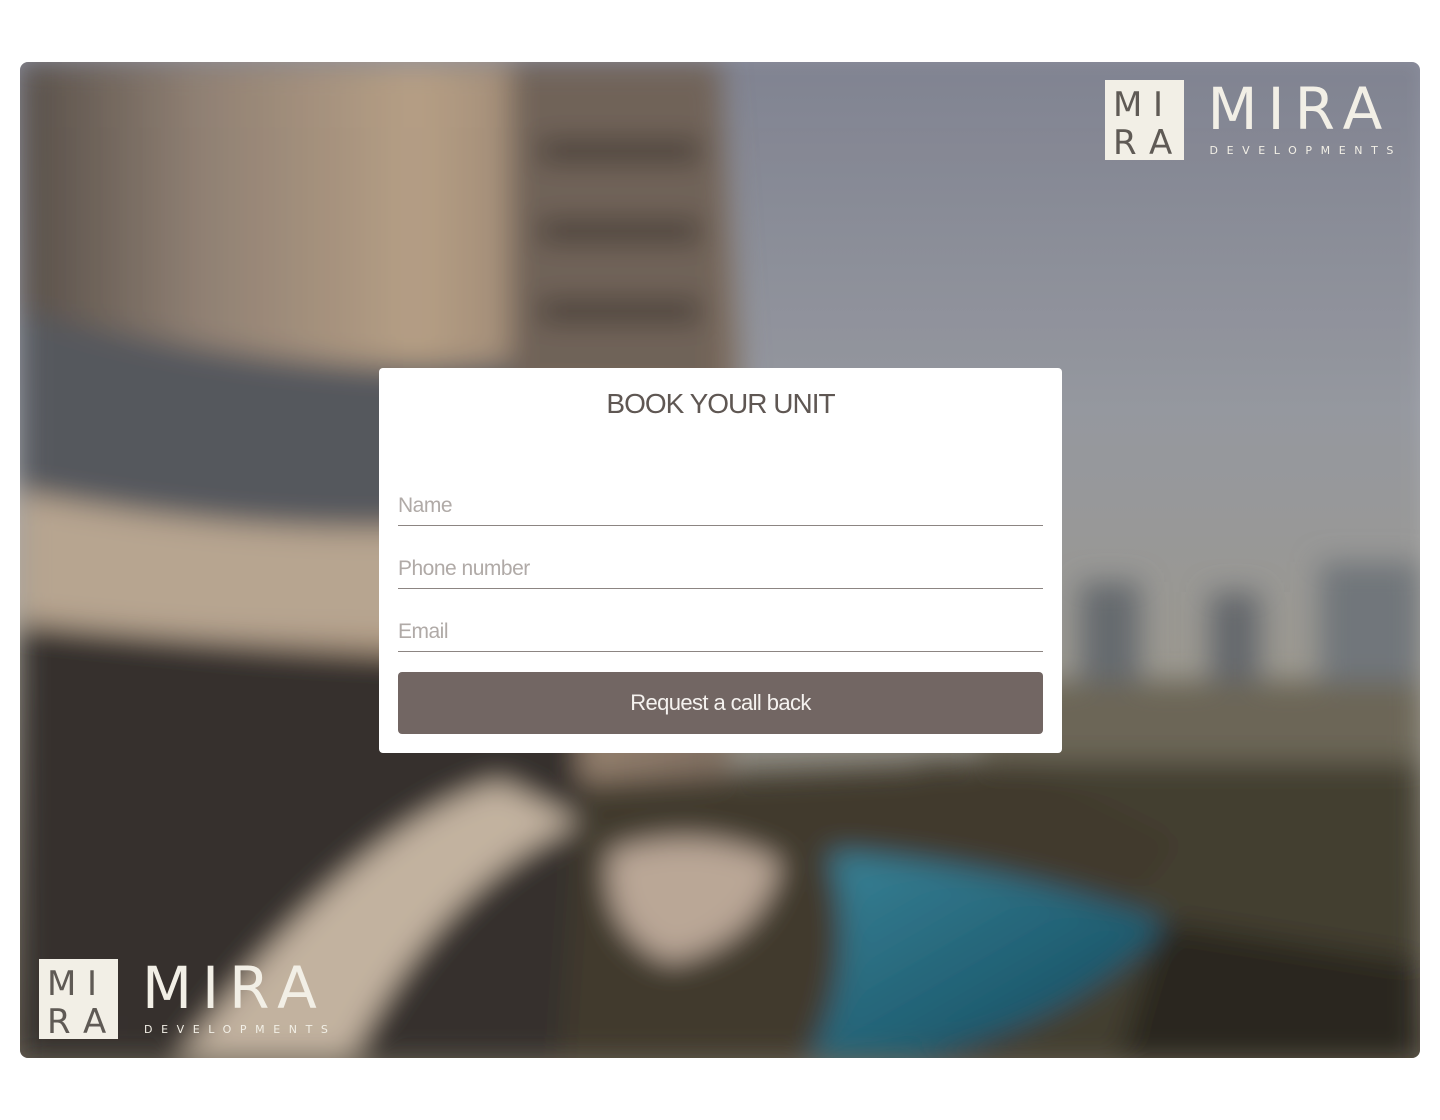 The image size is (1440, 1120). I want to click on name-input, so click(720, 494).